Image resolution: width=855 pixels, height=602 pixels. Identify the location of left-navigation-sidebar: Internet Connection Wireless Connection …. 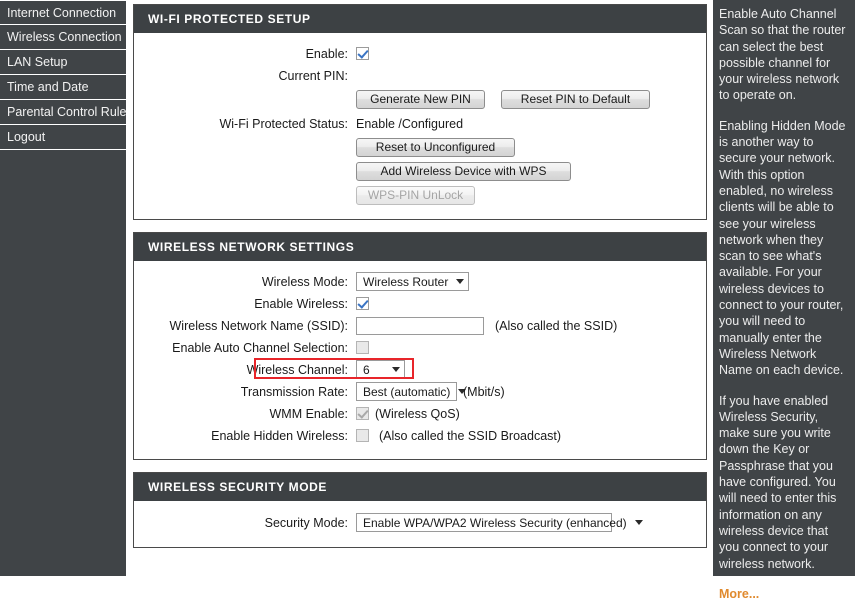
(63, 288).